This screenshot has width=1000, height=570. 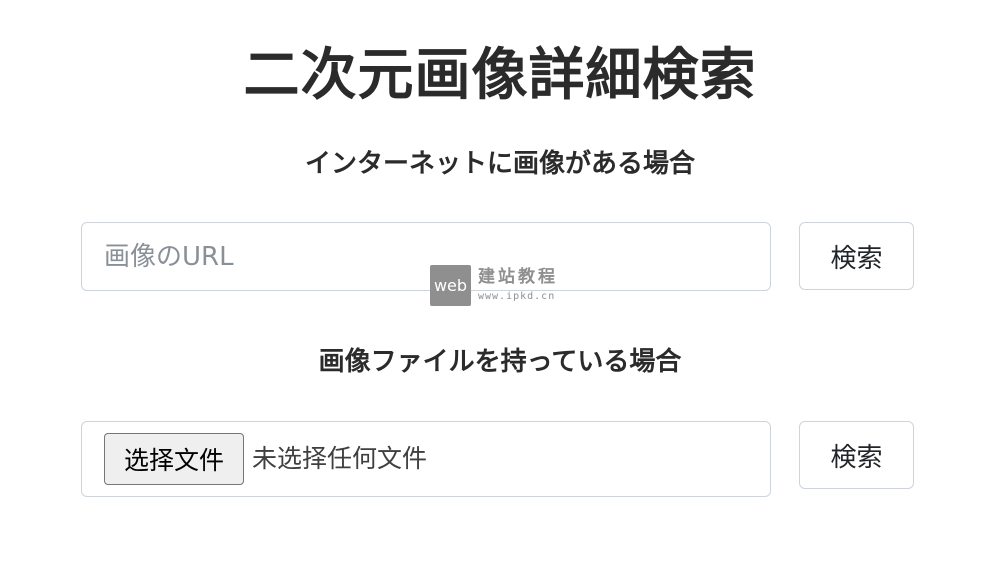 I want to click on url-search-button: 検索, so click(x=856, y=256).